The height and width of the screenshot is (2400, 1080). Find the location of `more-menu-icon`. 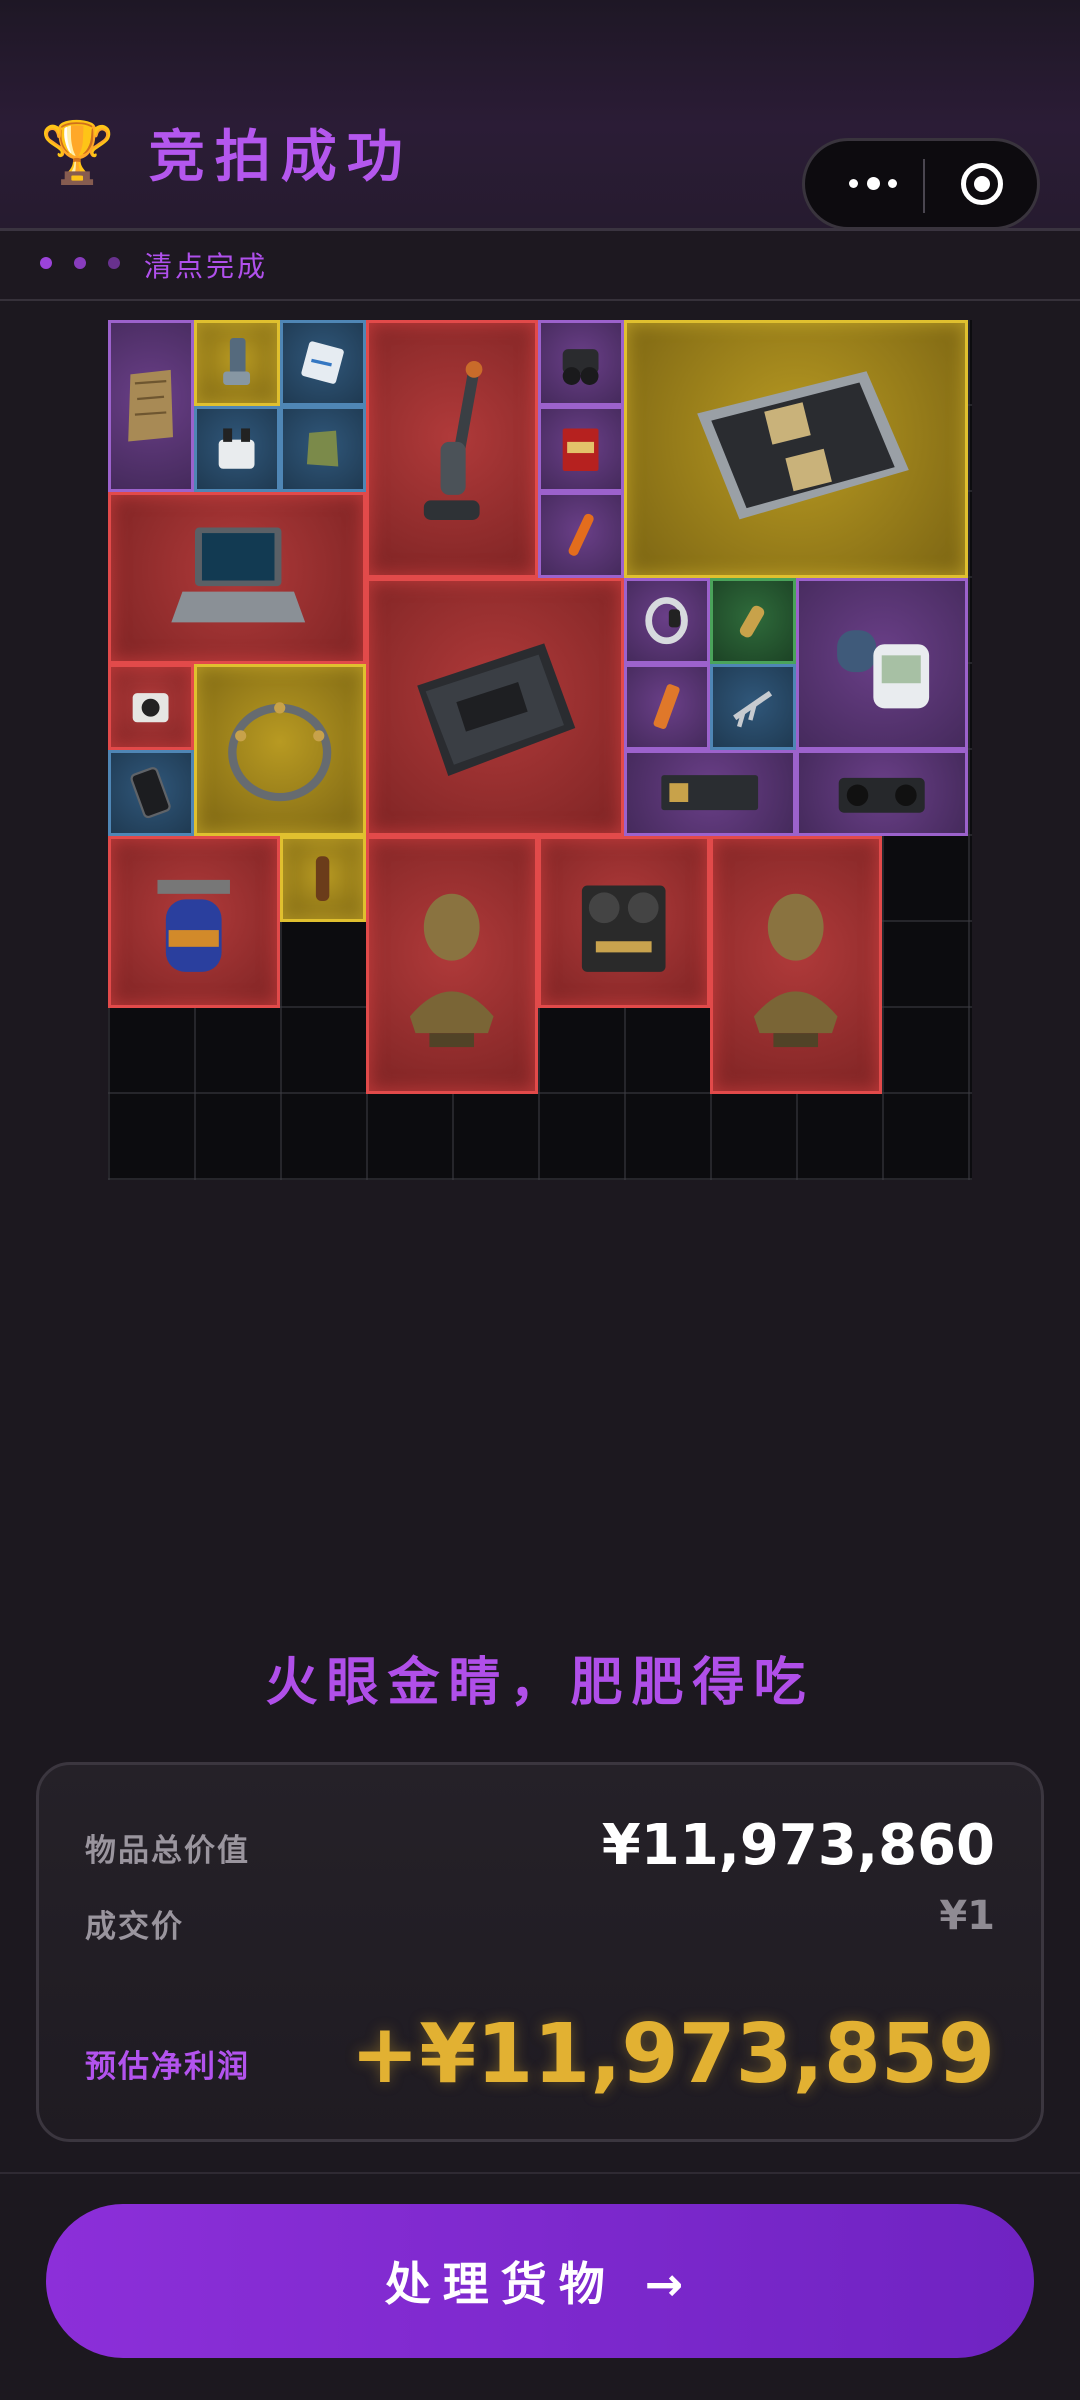

more-menu-icon is located at coordinates (879, 185).